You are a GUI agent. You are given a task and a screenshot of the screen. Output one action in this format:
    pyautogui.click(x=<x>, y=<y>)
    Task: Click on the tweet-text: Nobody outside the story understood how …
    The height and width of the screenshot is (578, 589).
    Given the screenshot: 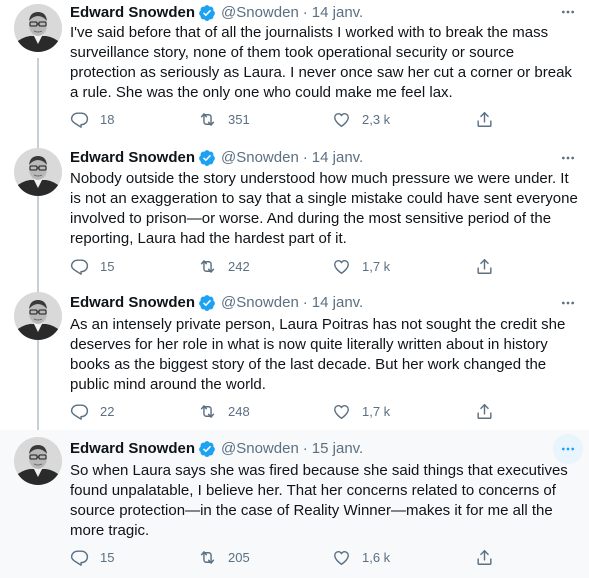 What is the action you would take?
    pyautogui.click(x=324, y=208)
    